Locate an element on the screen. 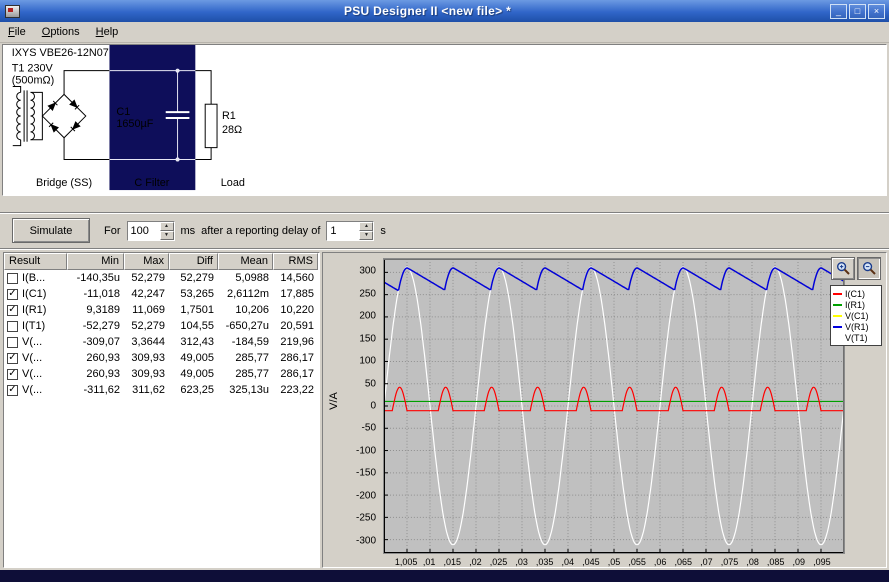  value-cell: 20,591 is located at coordinates (297, 326).